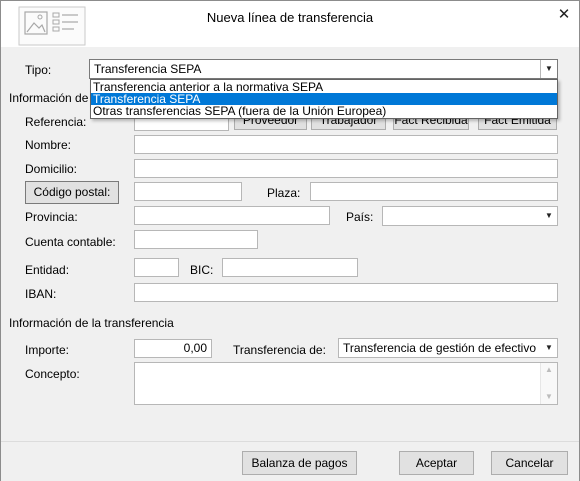  Describe the element at coordinates (279, 350) in the screenshot. I see `transferencia-de-label: Transferencia de:` at that location.